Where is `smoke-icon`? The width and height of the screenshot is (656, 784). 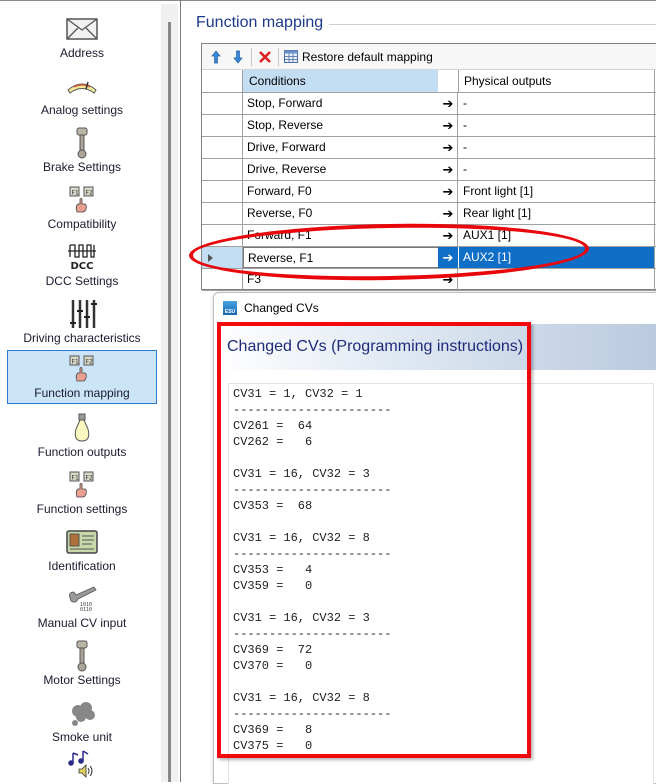
smoke-icon is located at coordinates (82, 713).